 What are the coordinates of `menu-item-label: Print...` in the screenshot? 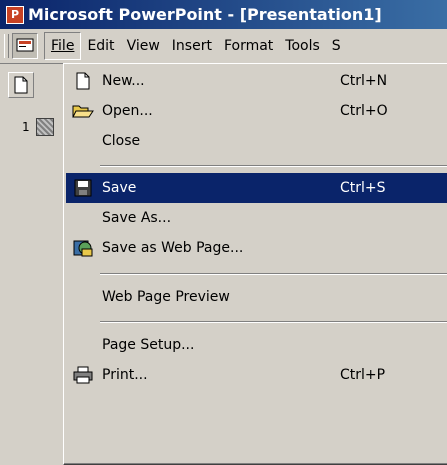 It's located at (125, 375).